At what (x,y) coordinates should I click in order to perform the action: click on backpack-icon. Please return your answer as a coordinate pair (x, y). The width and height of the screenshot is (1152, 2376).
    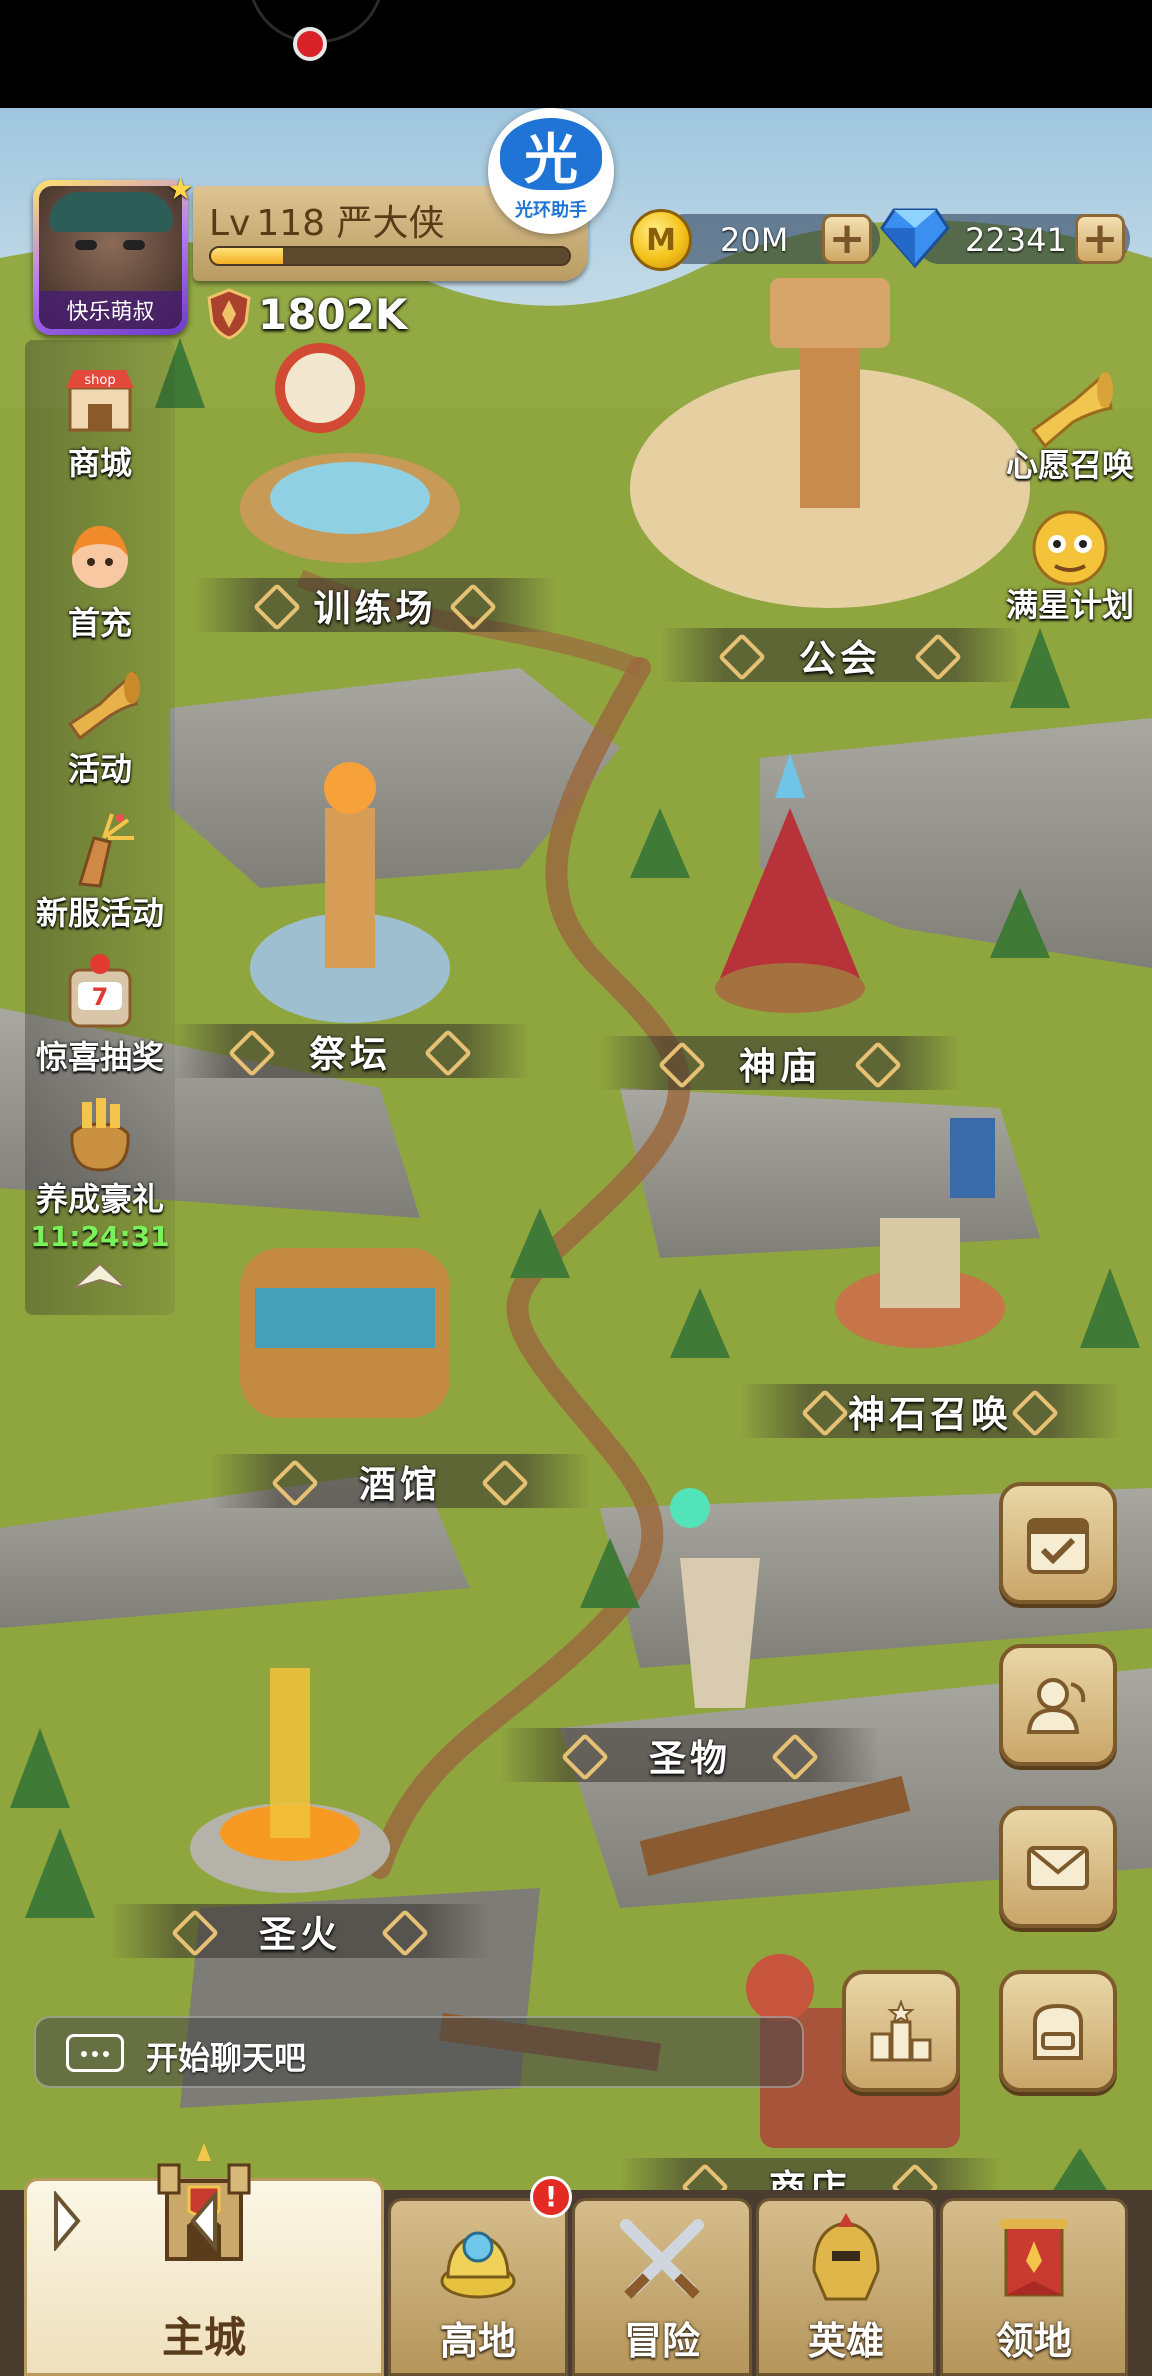
    Looking at the image, I should click on (1058, 2031).